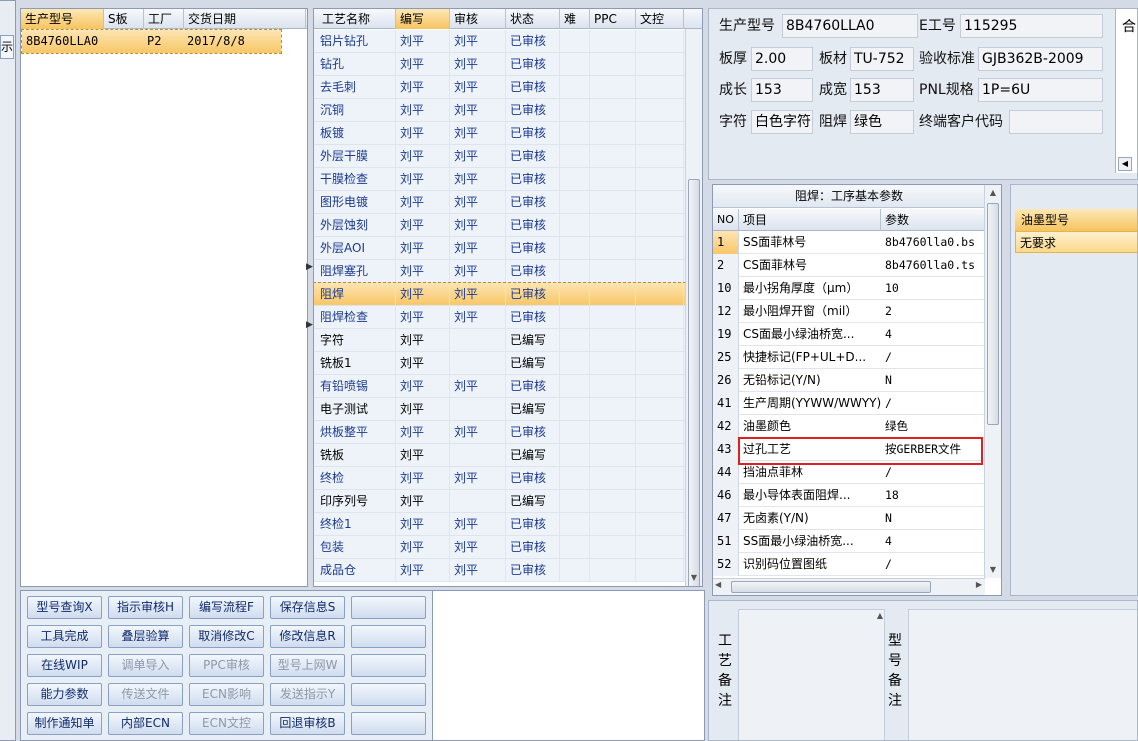  Describe the element at coordinates (499, 501) in the screenshot. I see `process-row: 印序列号 刘平 已编写` at that location.